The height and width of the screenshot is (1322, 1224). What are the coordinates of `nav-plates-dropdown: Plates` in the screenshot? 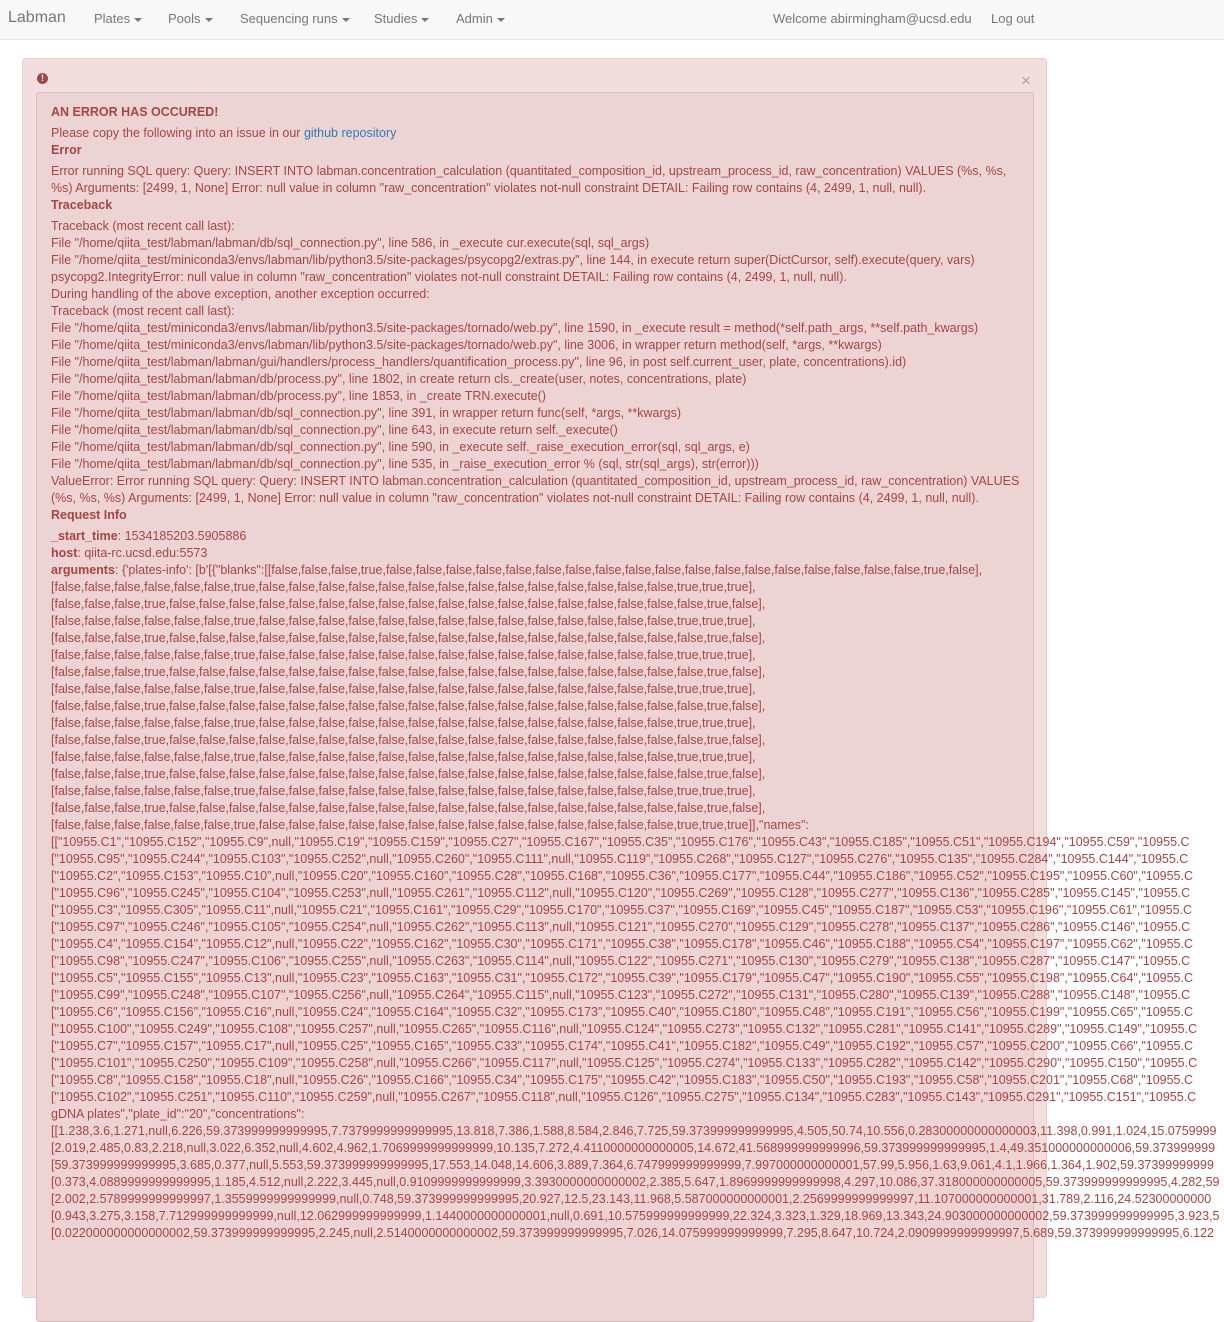 It's located at (118, 18).